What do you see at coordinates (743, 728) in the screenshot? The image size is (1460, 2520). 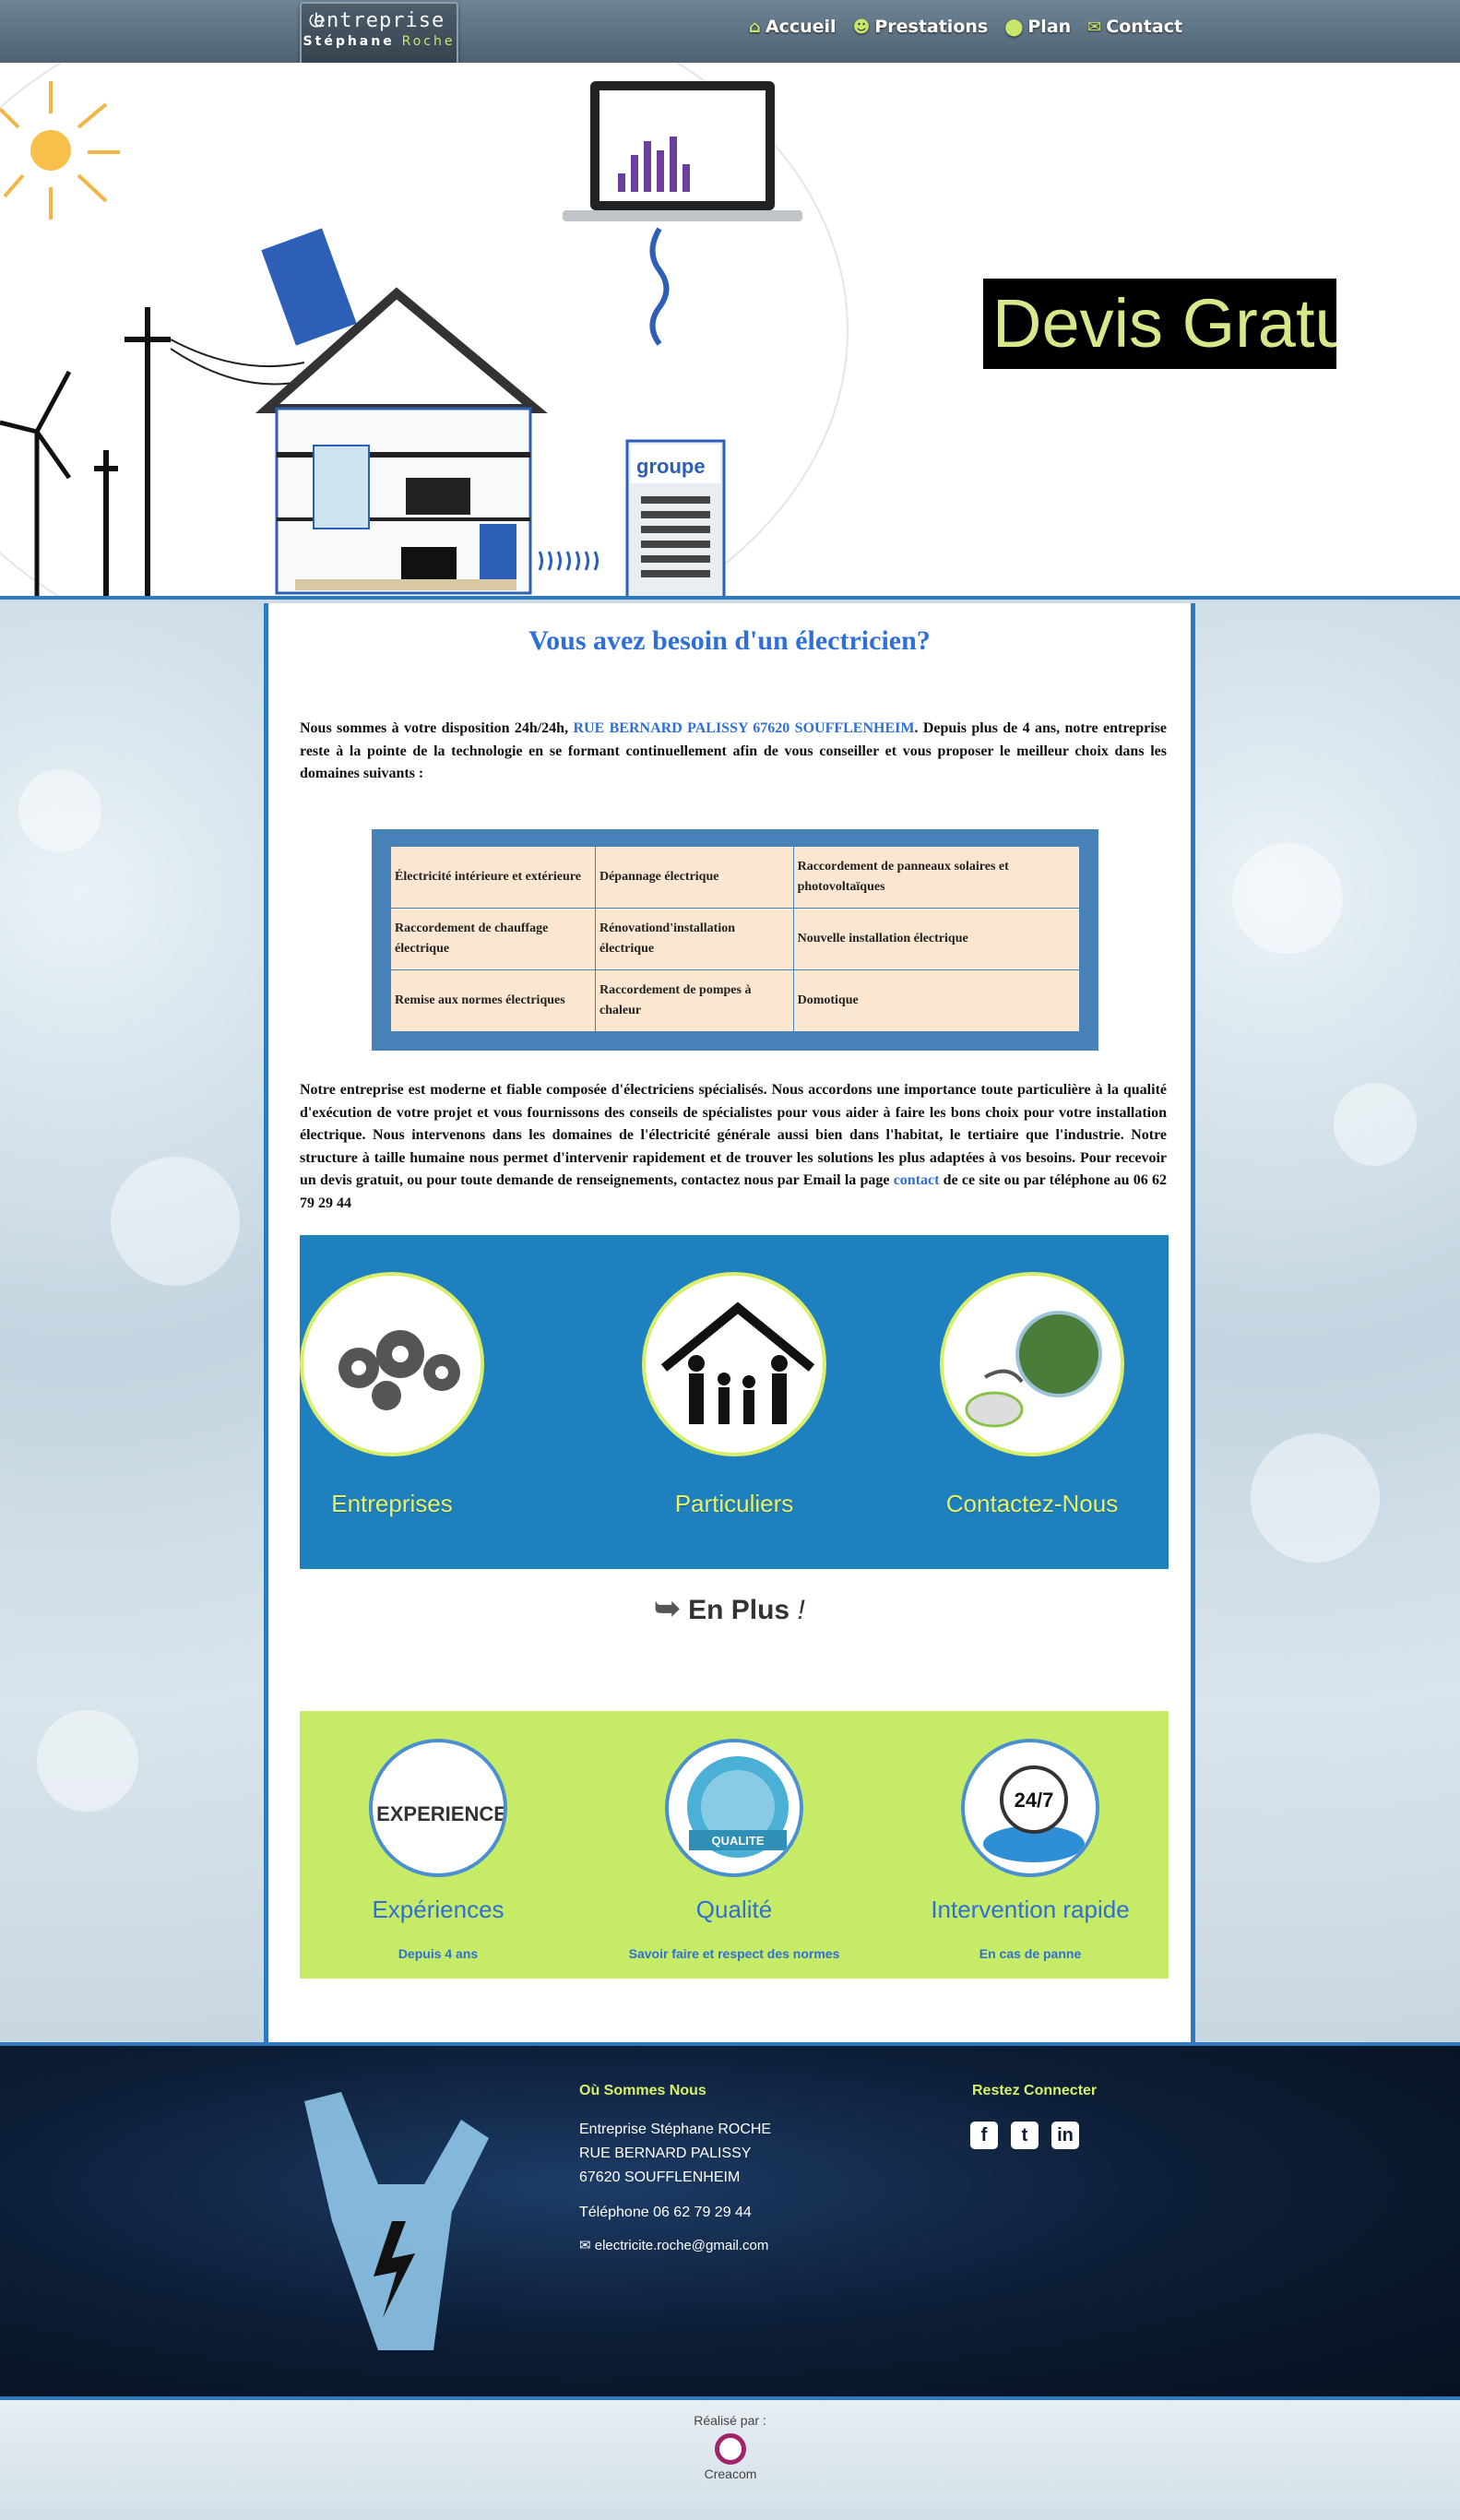 I see `address-link: RUE BERNARD PALISSY 67620 SOUFFLENHEIM` at bounding box center [743, 728].